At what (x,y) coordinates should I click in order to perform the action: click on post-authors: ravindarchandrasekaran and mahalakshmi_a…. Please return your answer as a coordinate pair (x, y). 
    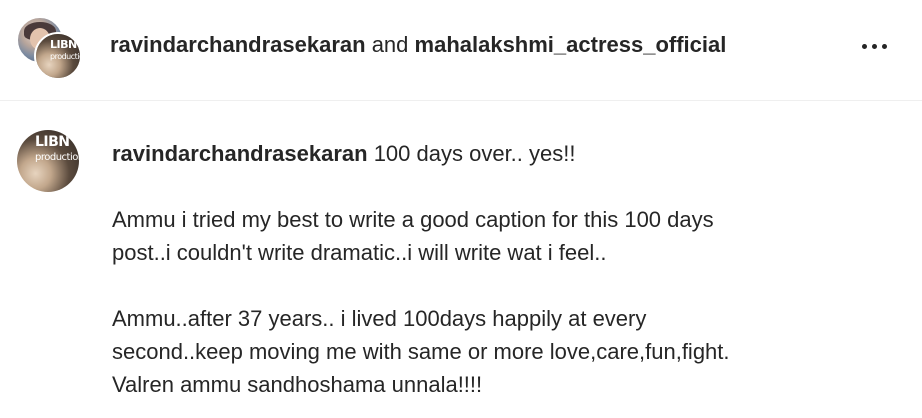
    Looking at the image, I should click on (418, 45).